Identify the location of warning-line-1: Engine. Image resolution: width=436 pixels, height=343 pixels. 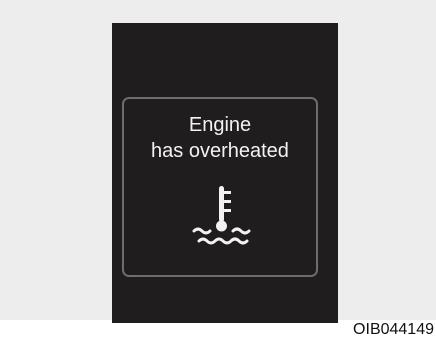
(220, 125).